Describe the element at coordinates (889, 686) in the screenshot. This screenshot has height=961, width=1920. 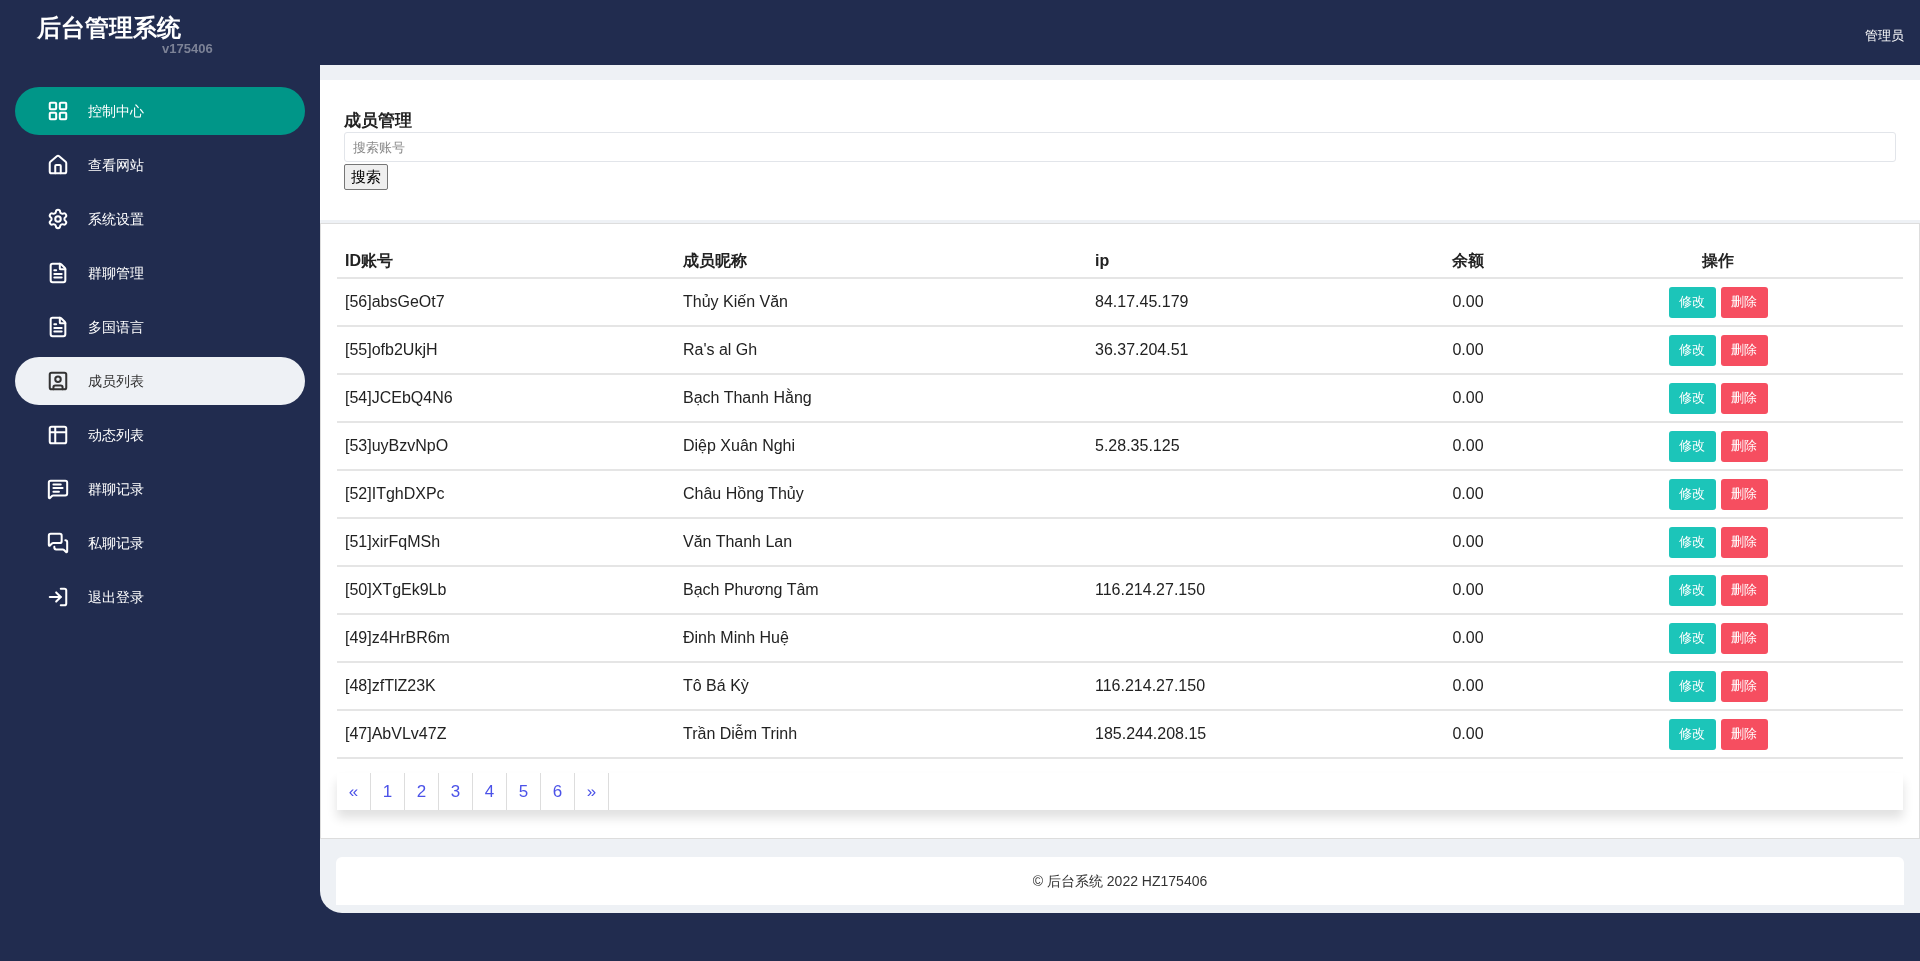
I see `table-cell: Tô Bá Kỳ` at that location.